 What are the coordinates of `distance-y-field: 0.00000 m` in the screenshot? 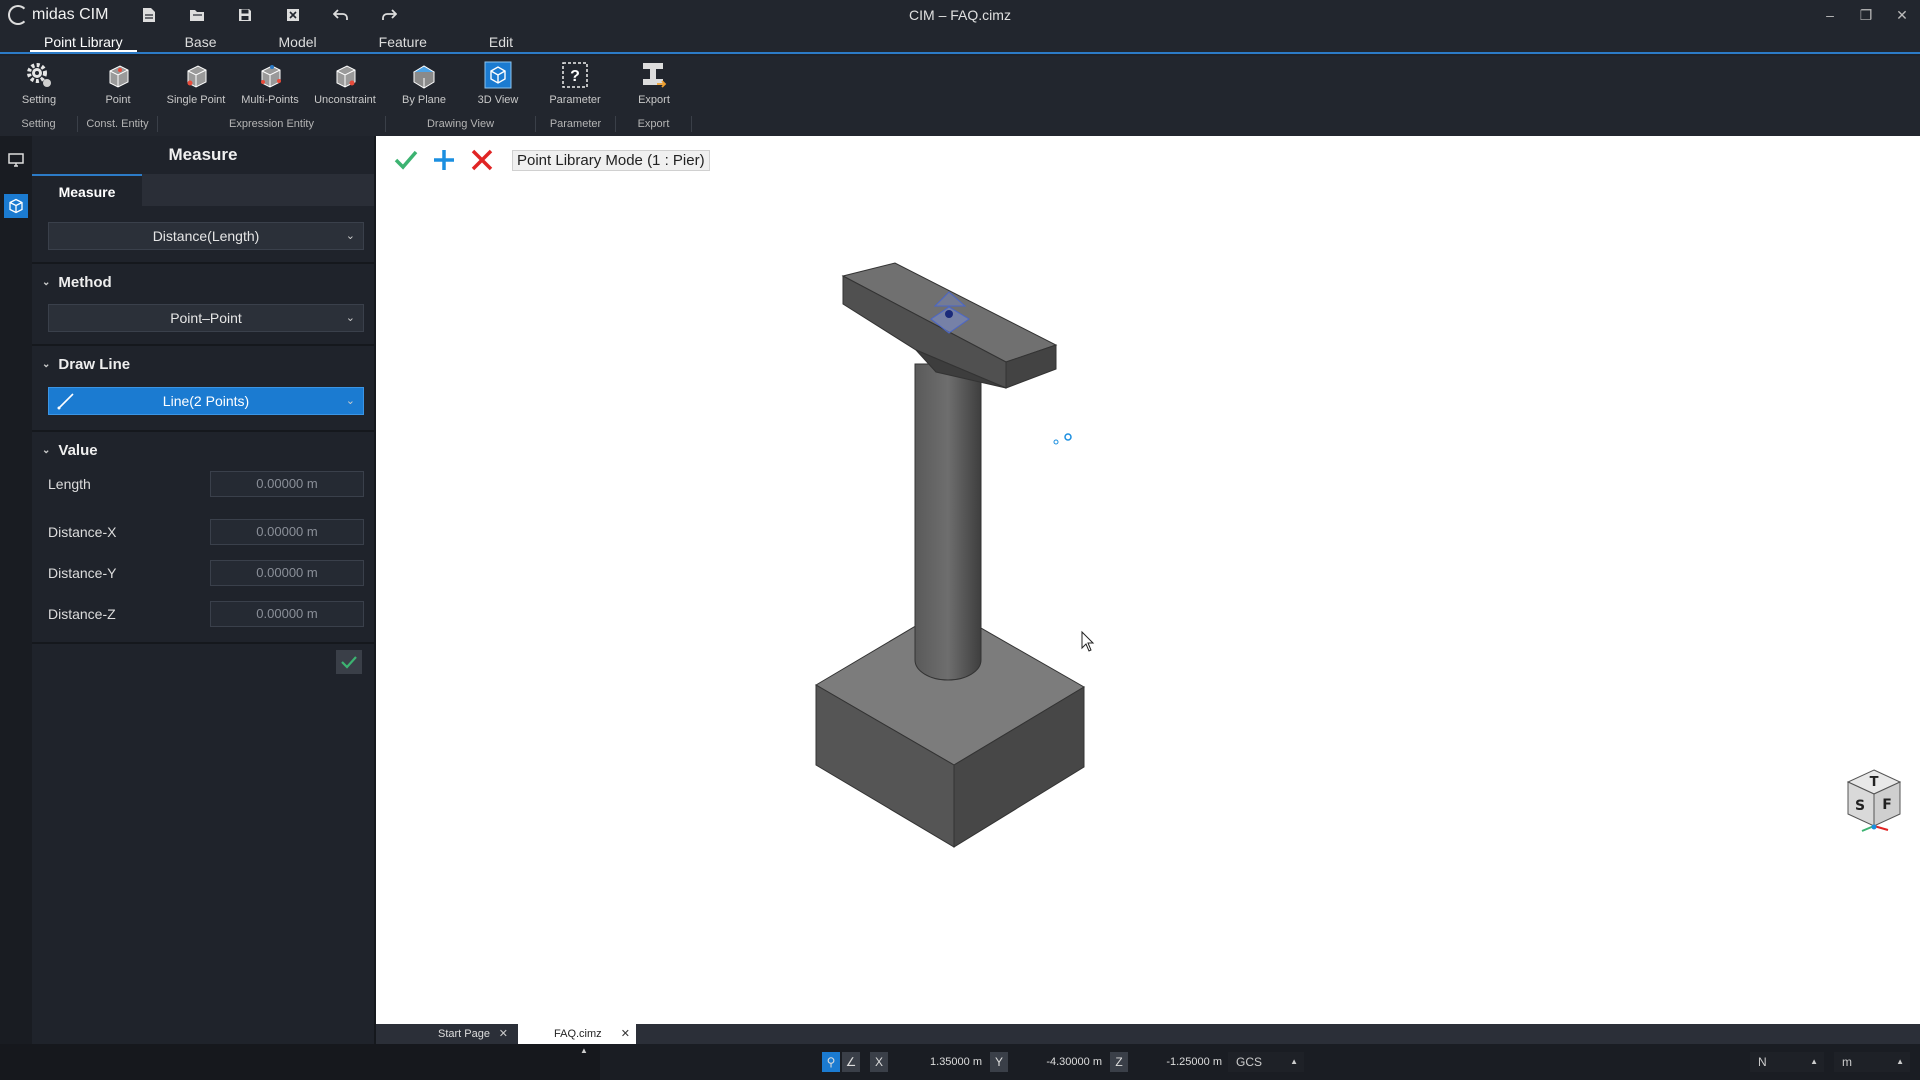 It's located at (287, 573).